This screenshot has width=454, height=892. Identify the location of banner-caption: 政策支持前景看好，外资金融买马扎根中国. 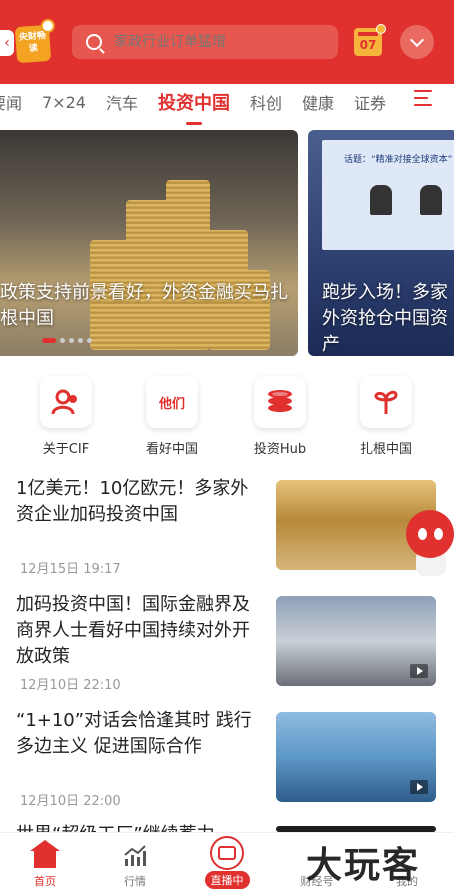
(144, 305).